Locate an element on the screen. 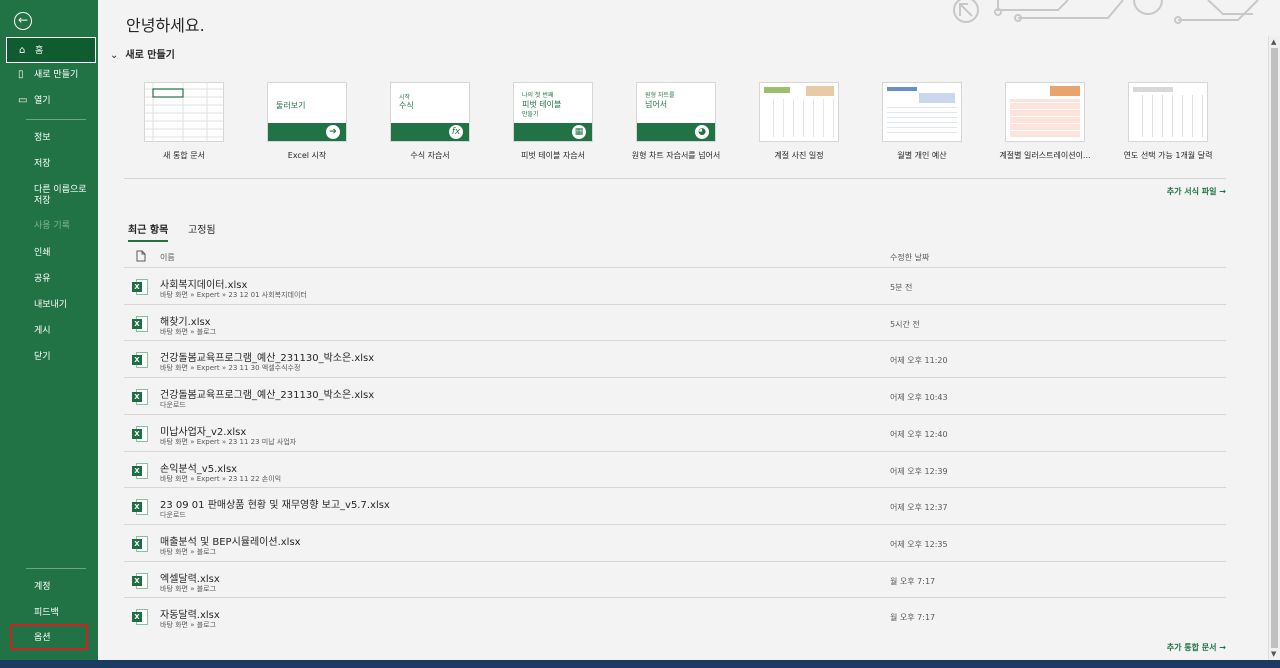 The width and height of the screenshot is (1280, 668). nav-new: ▯ 새로 만들기 is located at coordinates (51, 75).